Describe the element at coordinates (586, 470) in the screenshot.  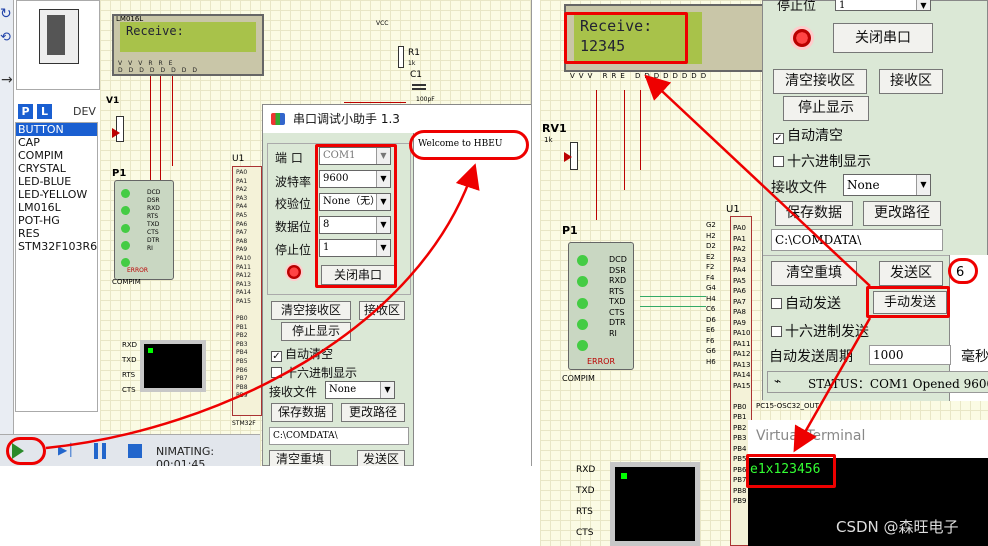
I see `vt-pin-label: RXD` at that location.